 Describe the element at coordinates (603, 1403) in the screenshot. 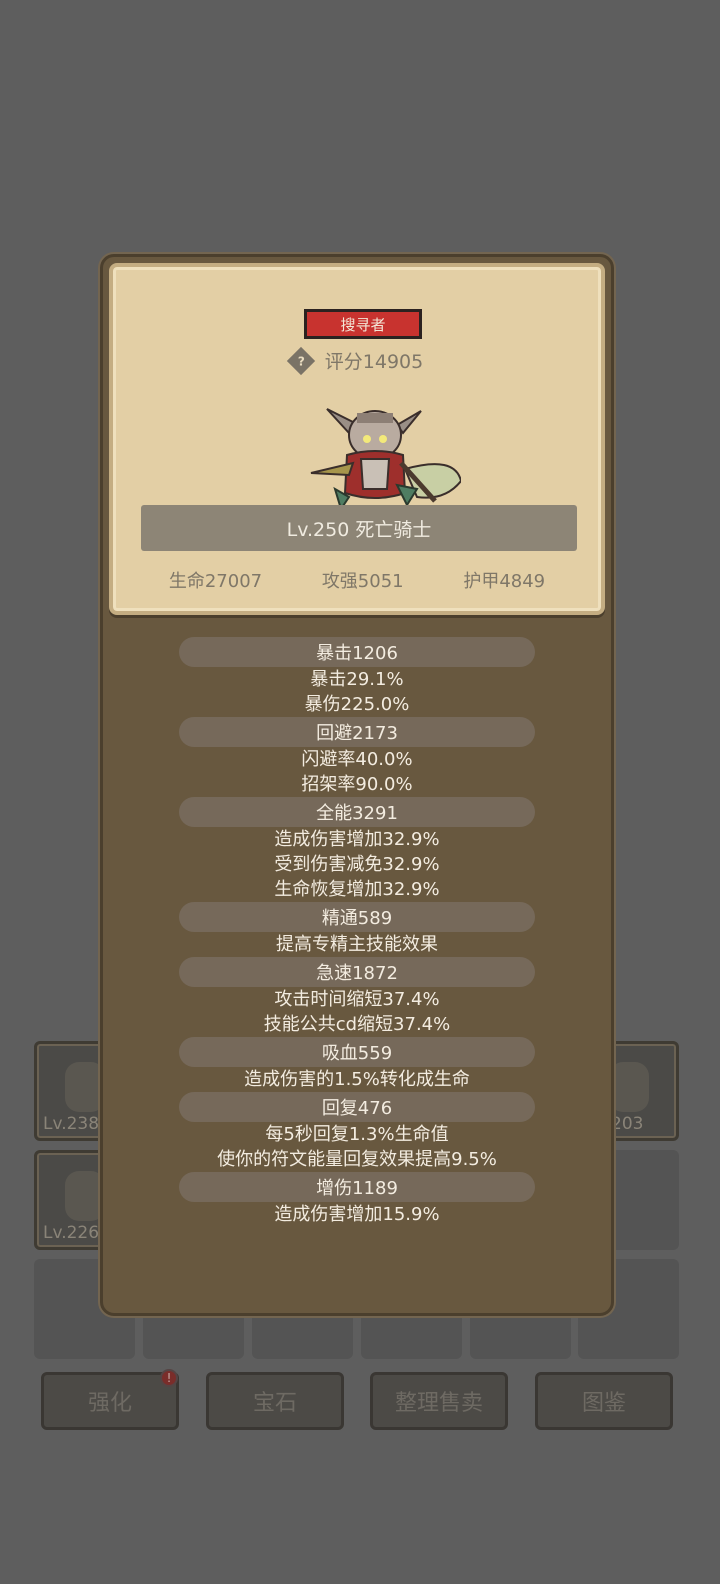

I see `codex-button-label: 图鉴` at that location.